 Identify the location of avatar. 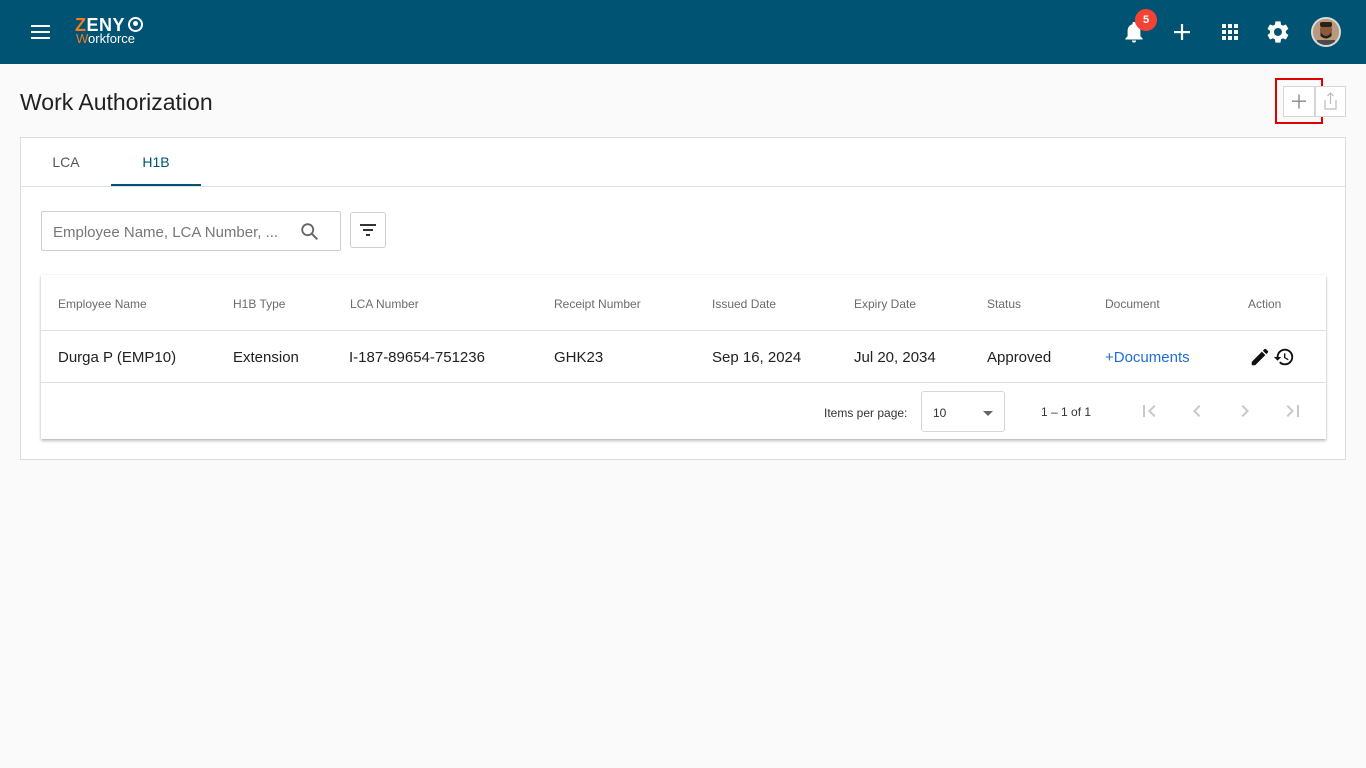
(1326, 32).